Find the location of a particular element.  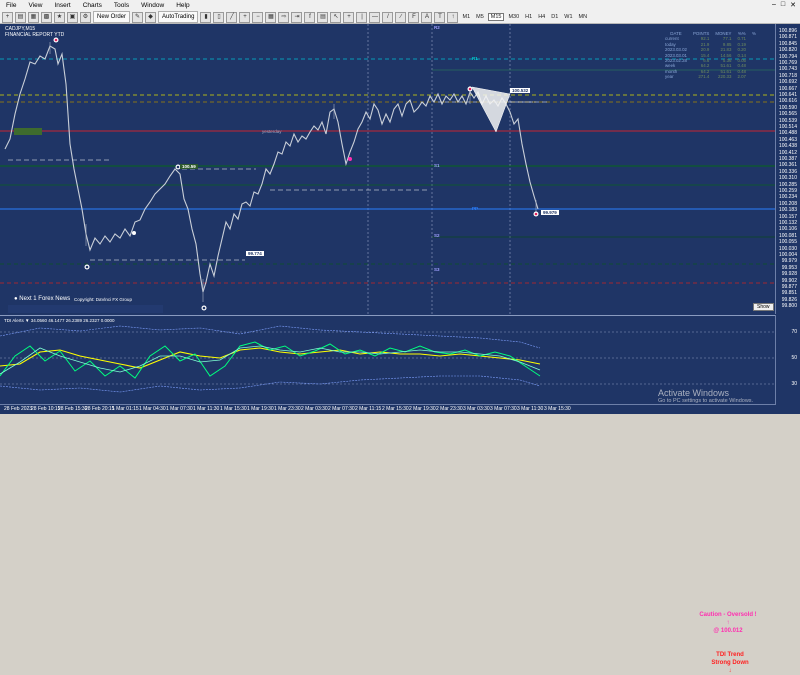

time-tick: 1 Mar 19:30 is located at coordinates (260, 409).